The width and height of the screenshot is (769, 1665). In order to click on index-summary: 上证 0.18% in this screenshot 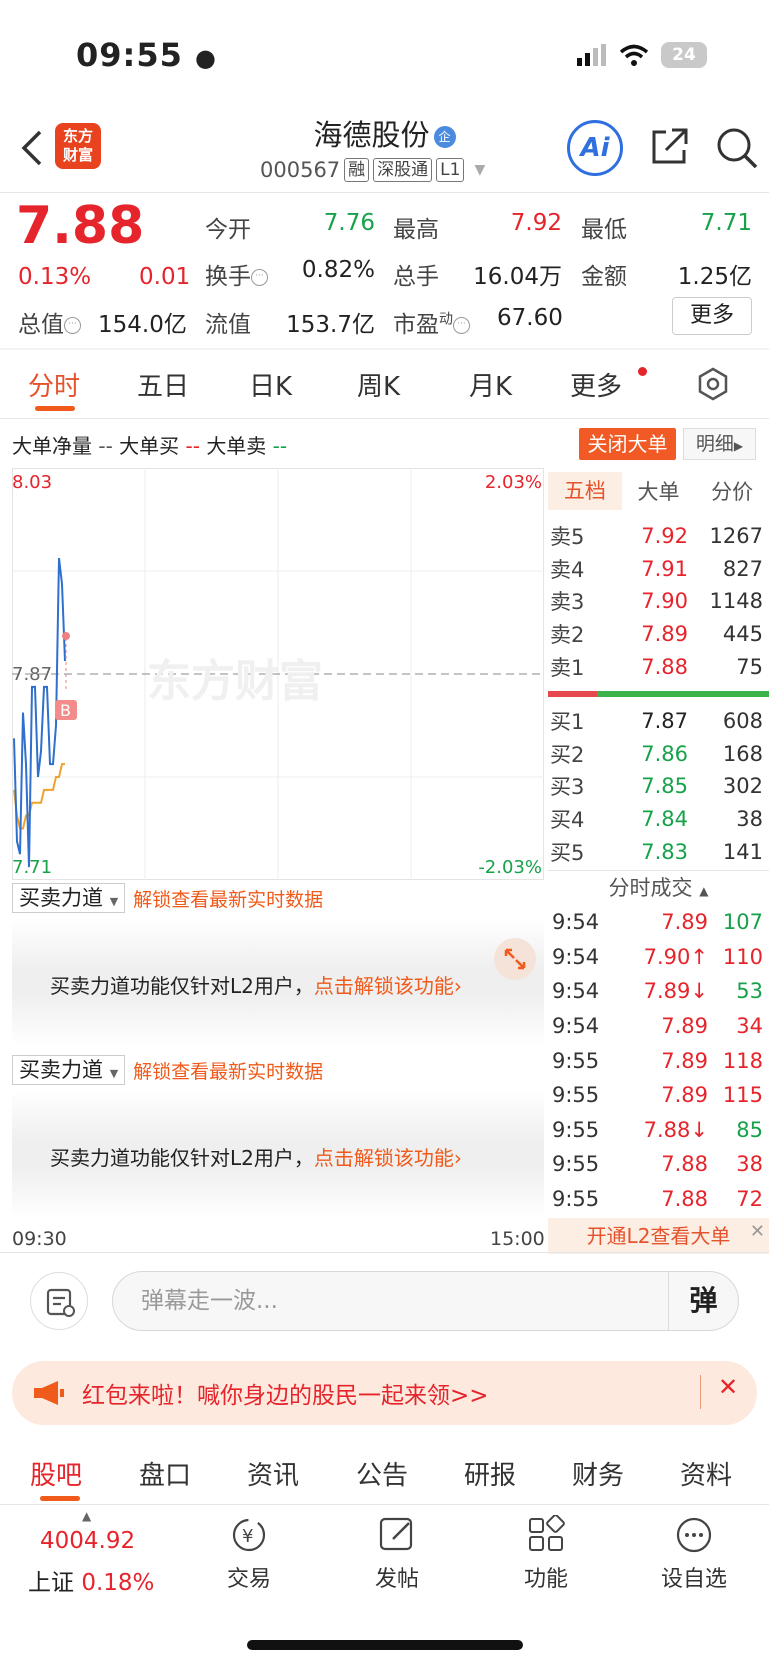, I will do `click(91, 1580)`.